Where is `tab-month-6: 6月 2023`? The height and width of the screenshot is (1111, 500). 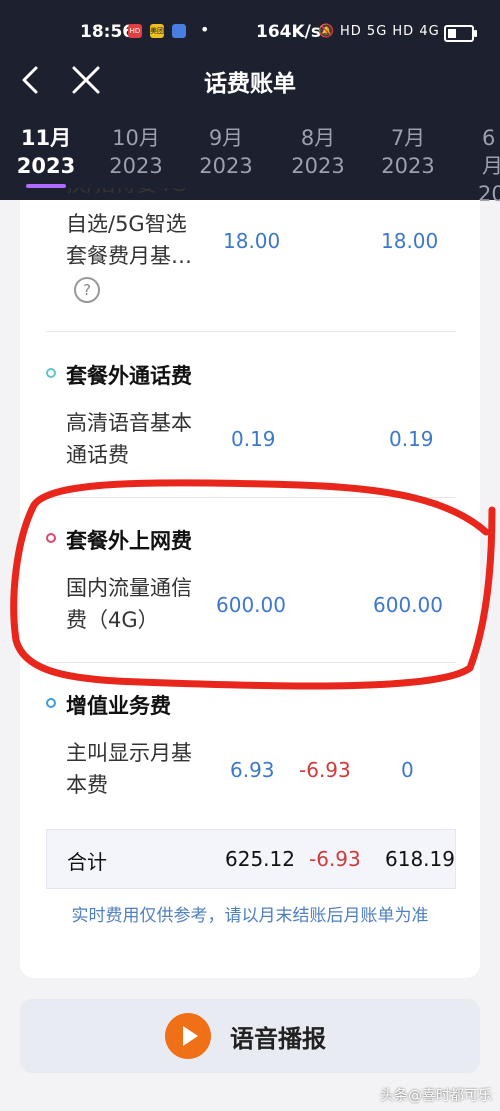 tab-month-6: 6月 2023 is located at coordinates (480, 166).